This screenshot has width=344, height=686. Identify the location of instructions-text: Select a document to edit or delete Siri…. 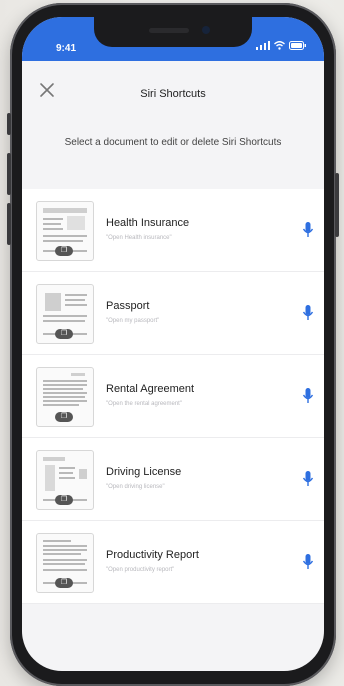
(173, 142).